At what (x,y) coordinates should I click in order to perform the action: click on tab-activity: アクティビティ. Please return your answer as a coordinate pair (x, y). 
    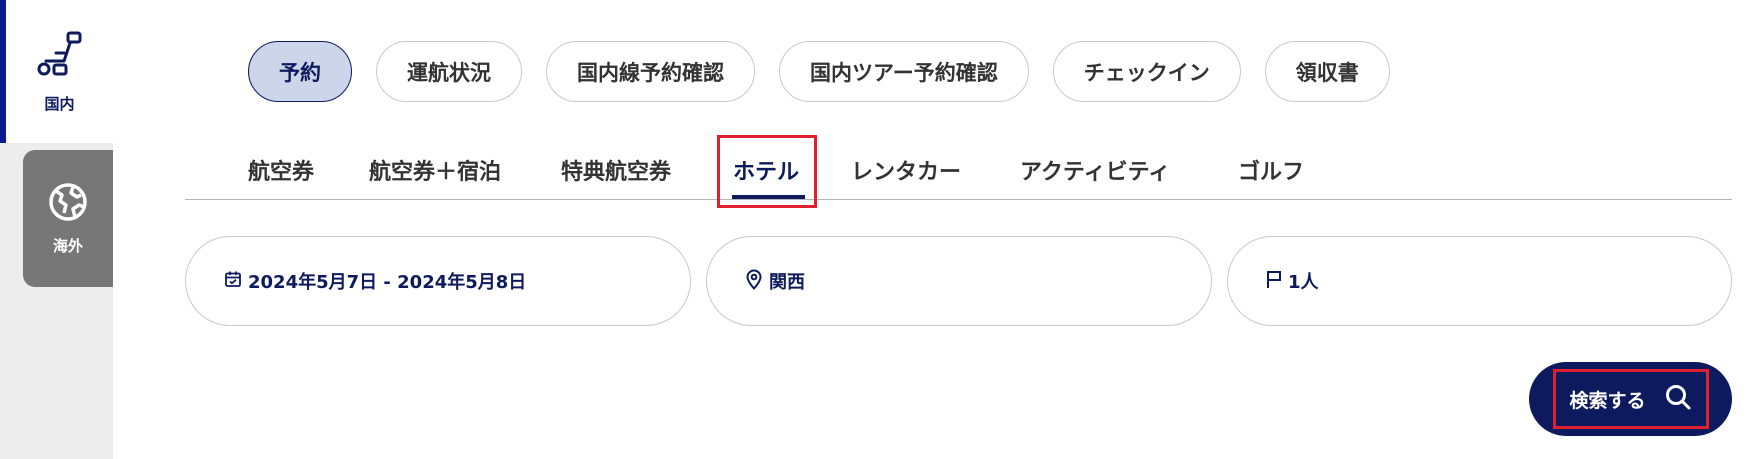
    Looking at the image, I should click on (1095, 170).